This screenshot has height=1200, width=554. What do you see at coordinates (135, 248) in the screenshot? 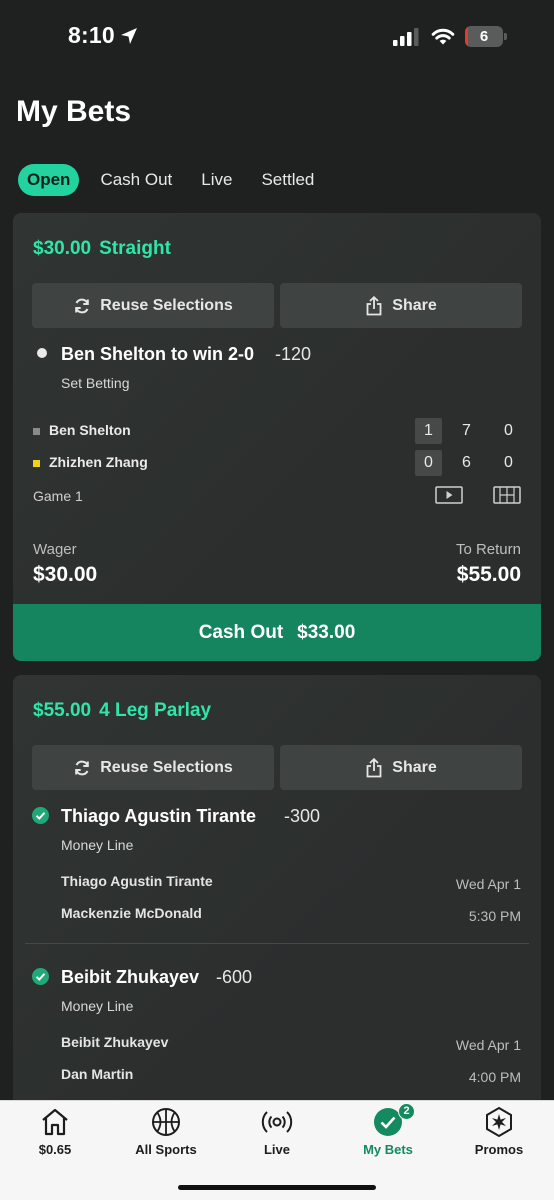
I see `bet-type: Straight` at bounding box center [135, 248].